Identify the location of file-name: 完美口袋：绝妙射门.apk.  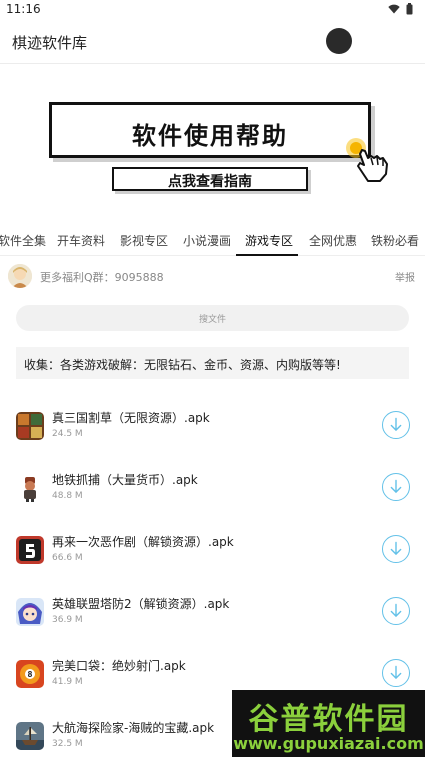
(119, 666).